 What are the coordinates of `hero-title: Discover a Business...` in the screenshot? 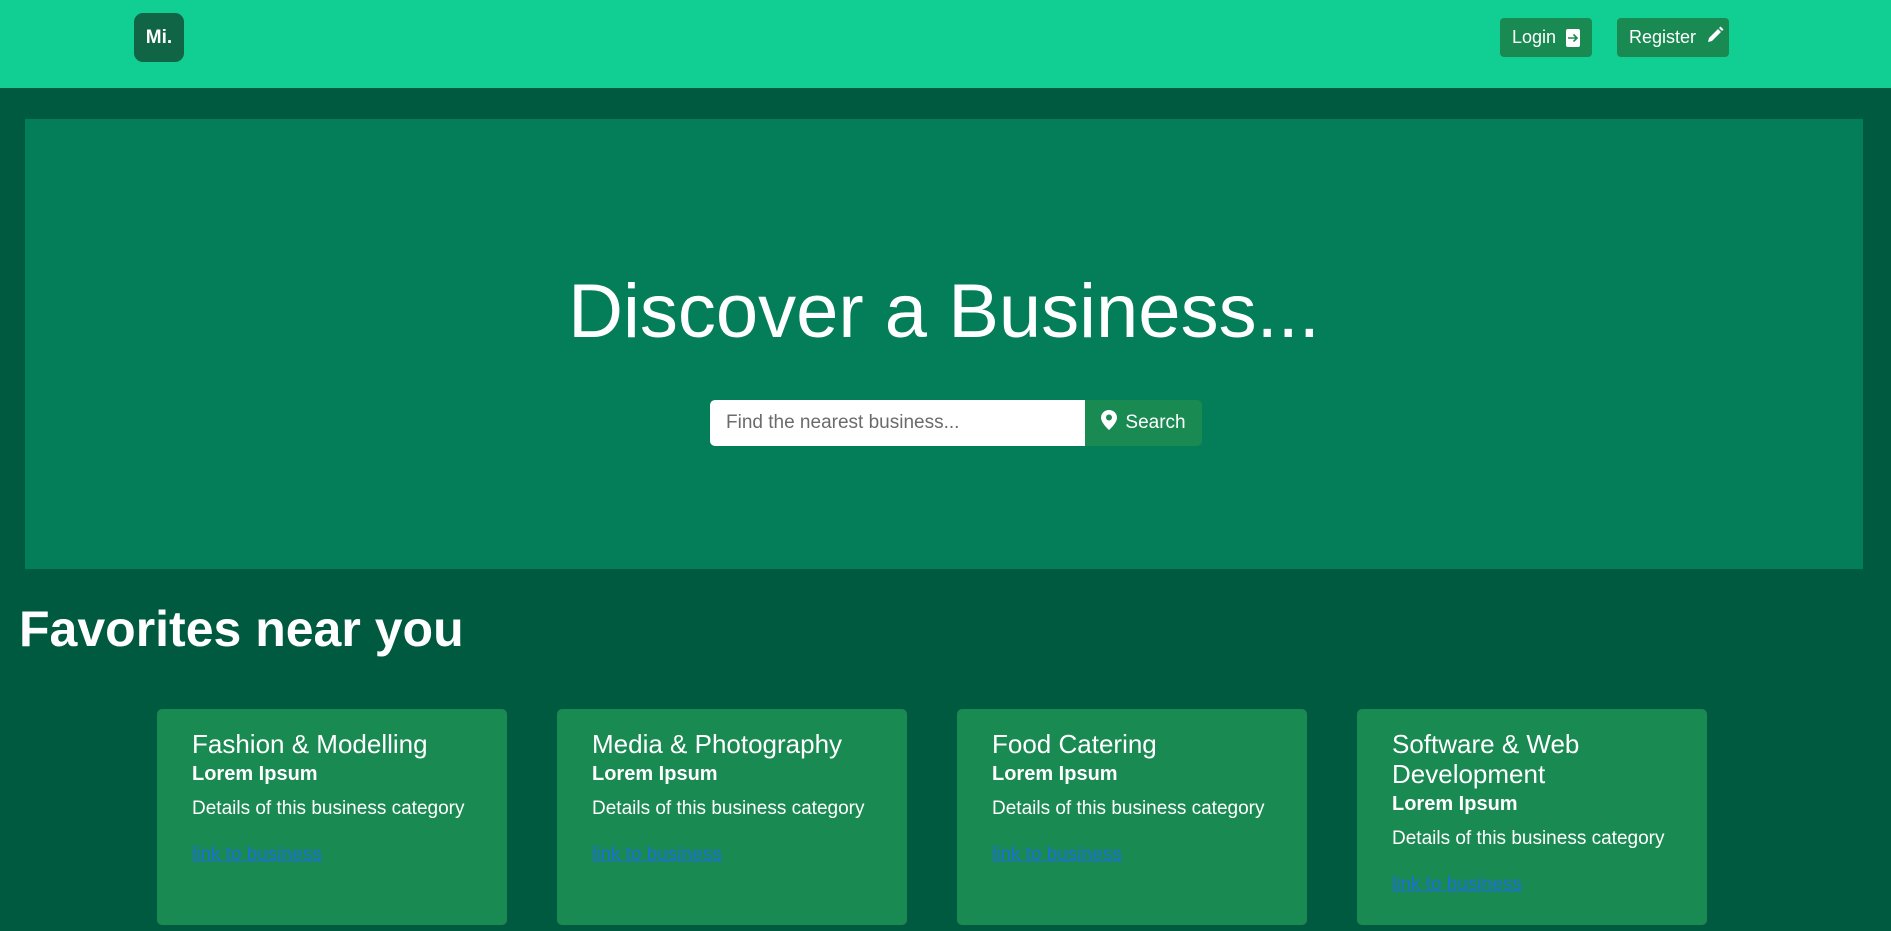 It's located at (944, 311).